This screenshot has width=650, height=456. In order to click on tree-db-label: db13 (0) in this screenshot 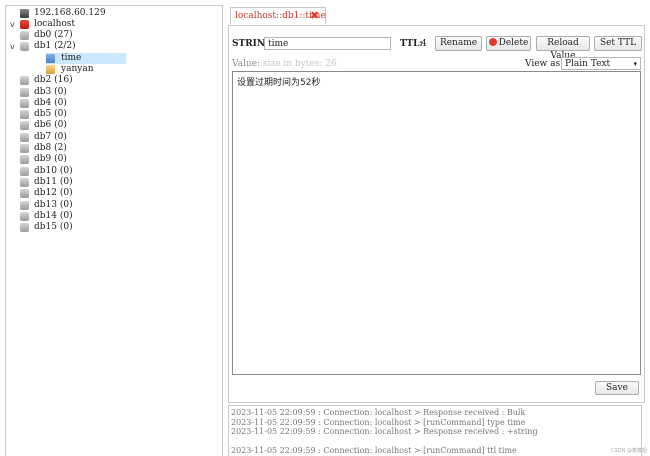, I will do `click(53, 204)`.